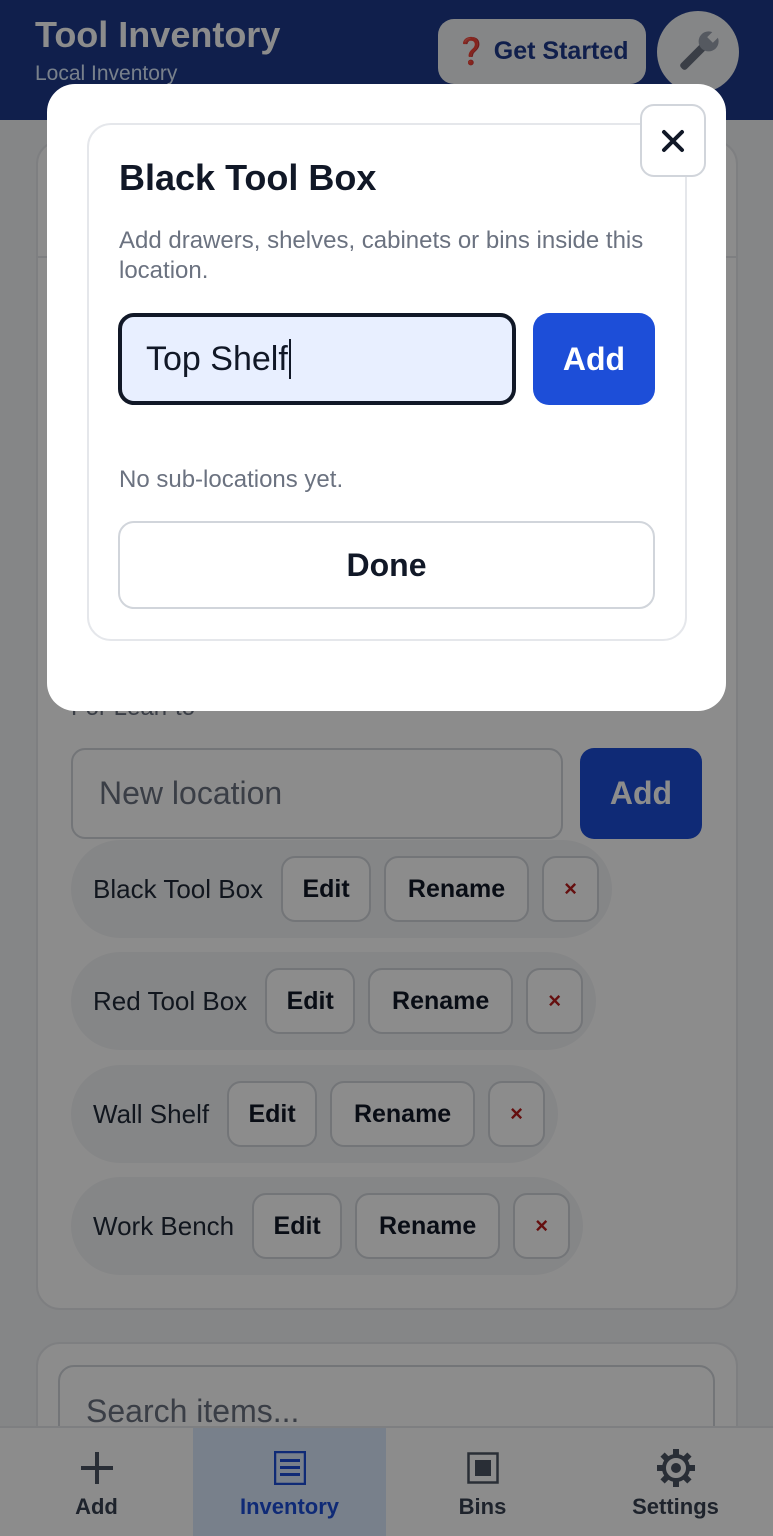  Describe the element at coordinates (594, 359) in the screenshot. I see `add-sub-location-button: Add` at that location.